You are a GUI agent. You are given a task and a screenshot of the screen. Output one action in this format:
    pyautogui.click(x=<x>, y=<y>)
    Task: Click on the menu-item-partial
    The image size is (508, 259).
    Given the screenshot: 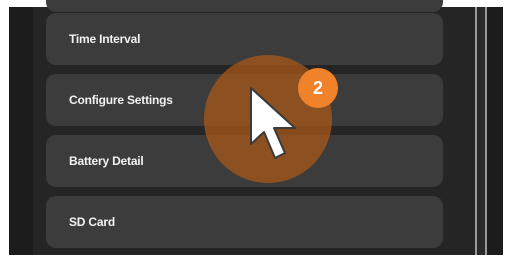 What is the action you would take?
    pyautogui.click(x=244, y=6)
    